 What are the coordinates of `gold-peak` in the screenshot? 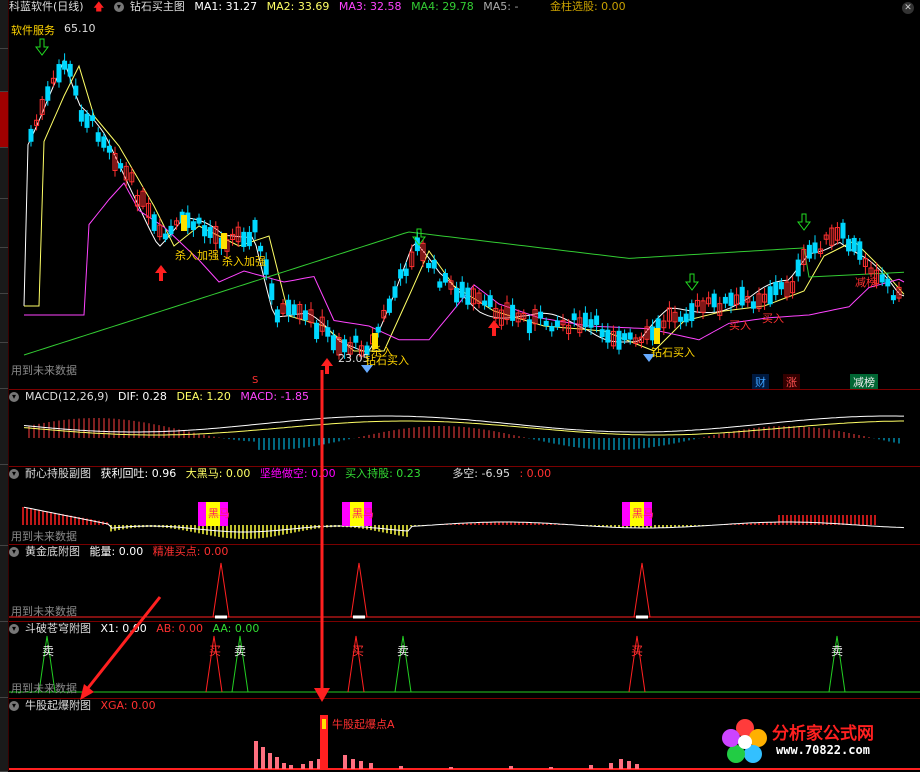 It's located at (221, 590).